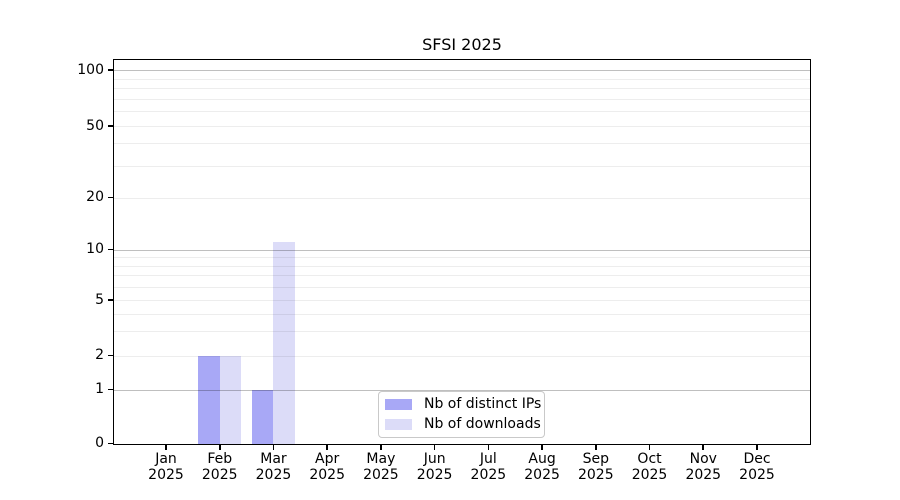 This screenshot has height=500, width=900. Describe the element at coordinates (209, 400) in the screenshot. I see `bar-distinct-ips-feb` at that location.